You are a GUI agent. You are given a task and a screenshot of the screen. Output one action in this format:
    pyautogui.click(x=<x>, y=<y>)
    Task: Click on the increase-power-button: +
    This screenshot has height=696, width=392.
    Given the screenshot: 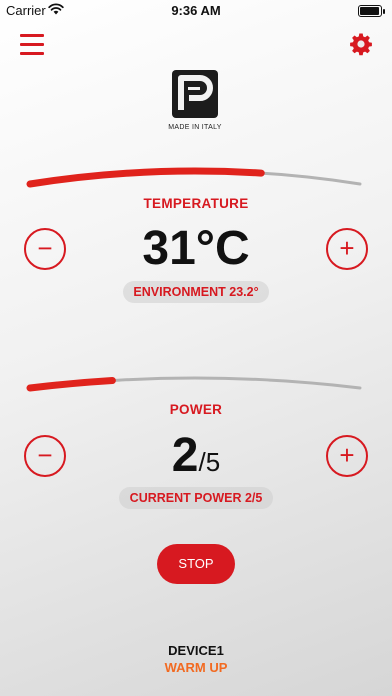 What is the action you would take?
    pyautogui.click(x=347, y=456)
    